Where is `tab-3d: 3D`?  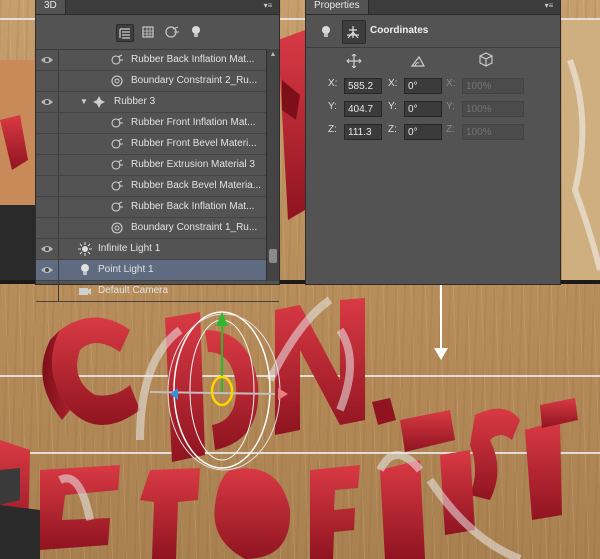 tab-3d: 3D is located at coordinates (51, 7).